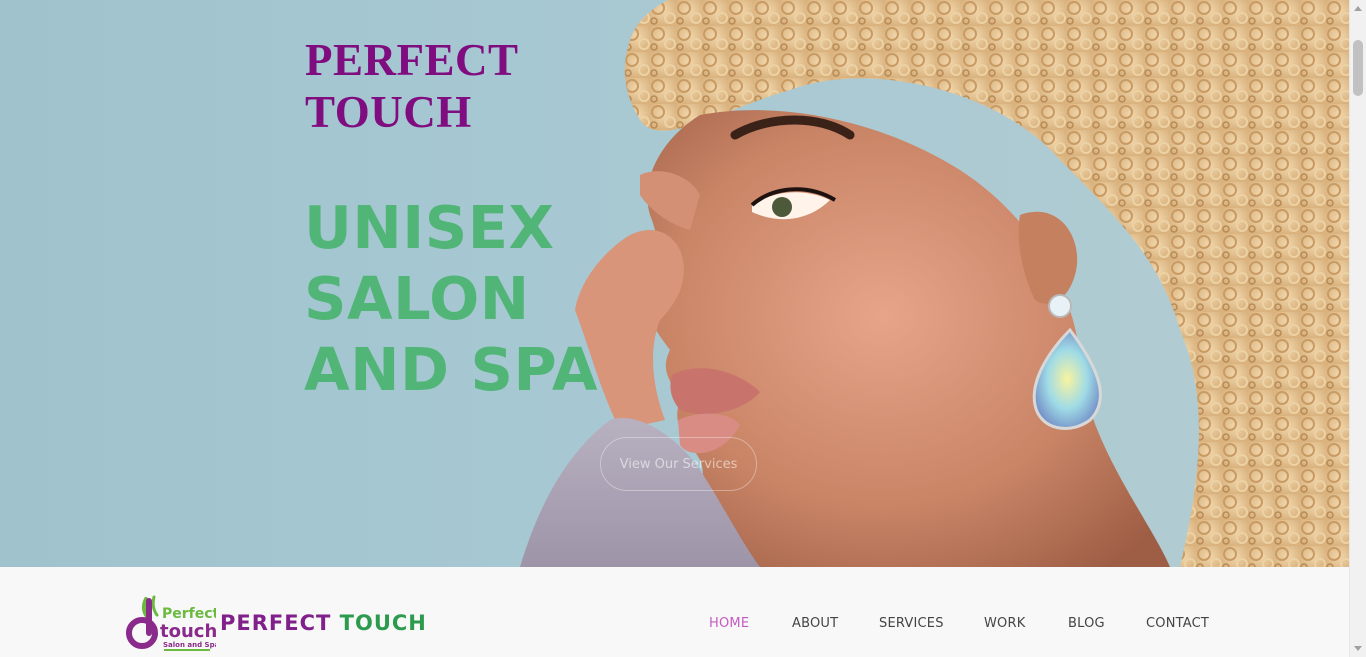 This screenshot has height=657, width=1366. Describe the element at coordinates (1358, 68) in the screenshot. I see `scrollbar-thumb` at that location.